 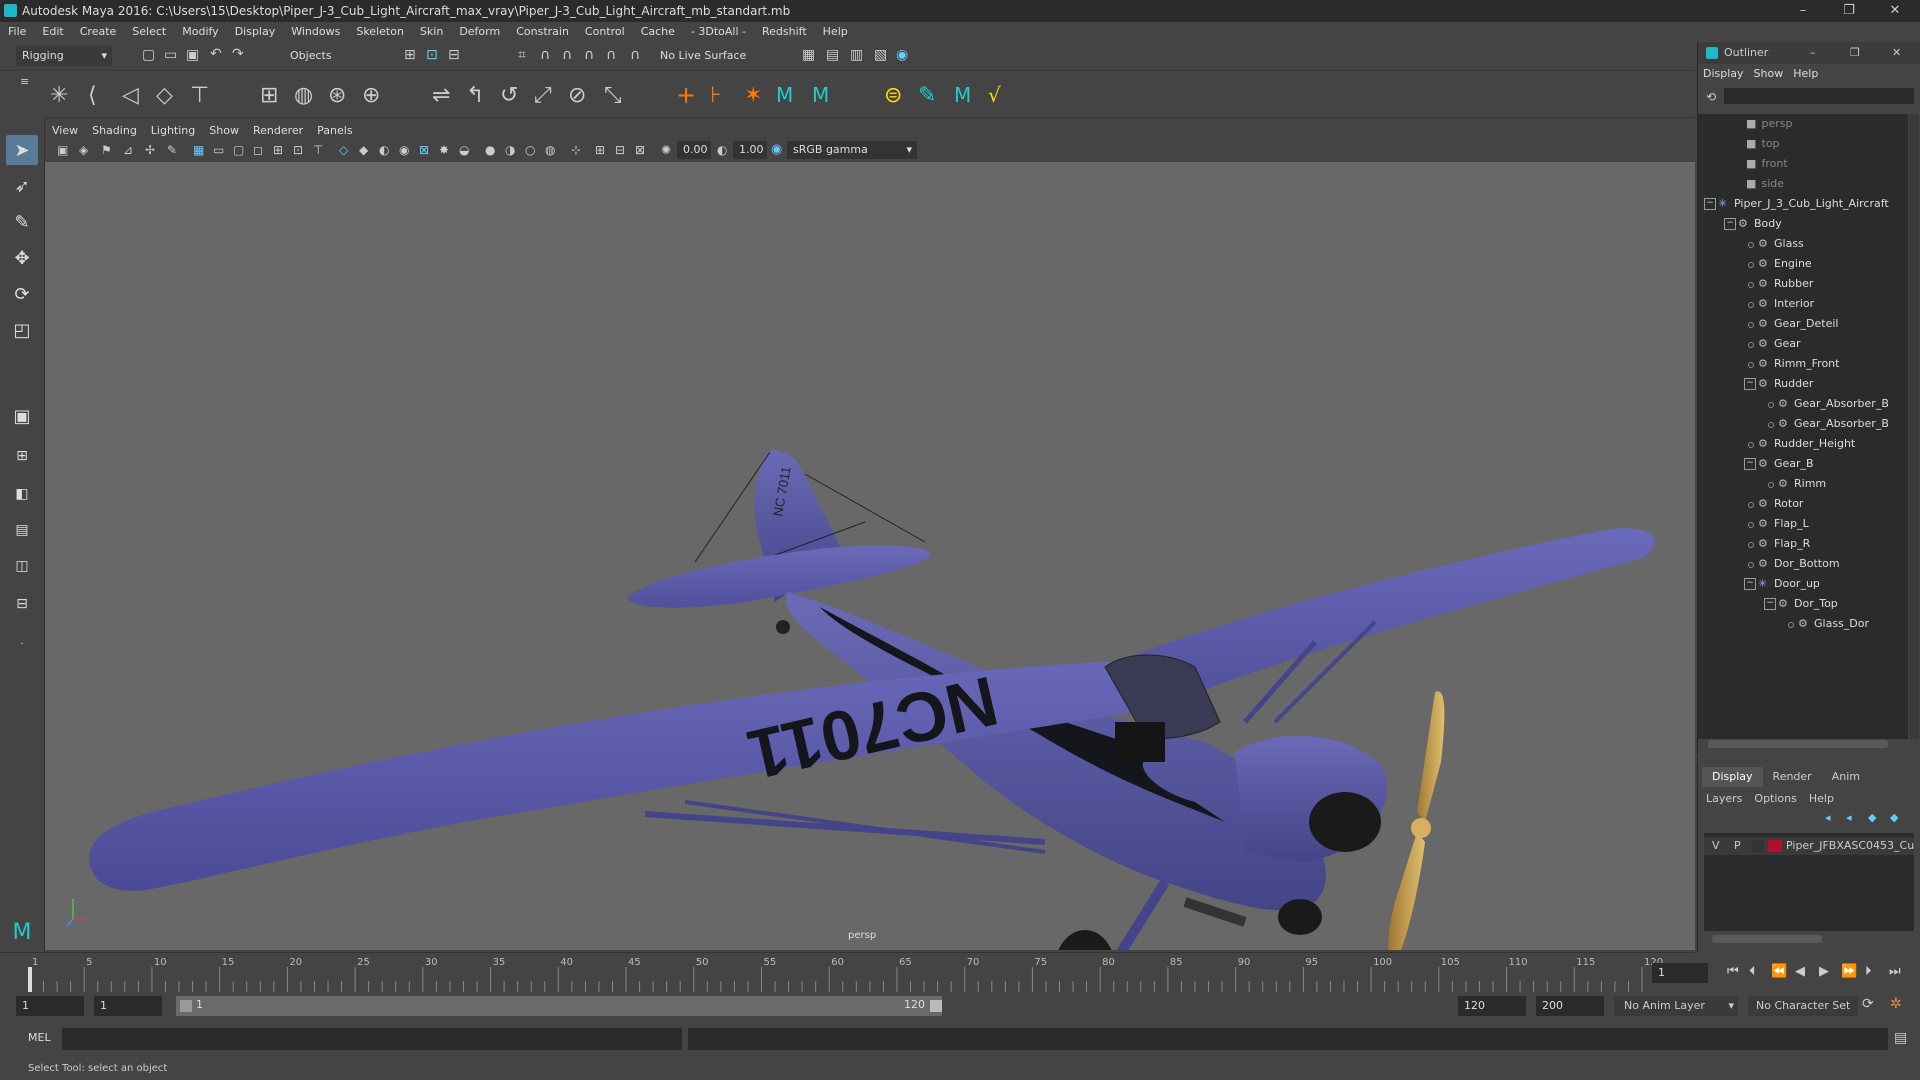 What do you see at coordinates (613, 95) in the screenshot?
I see `pole-vector-icon: ⤡` at bounding box center [613, 95].